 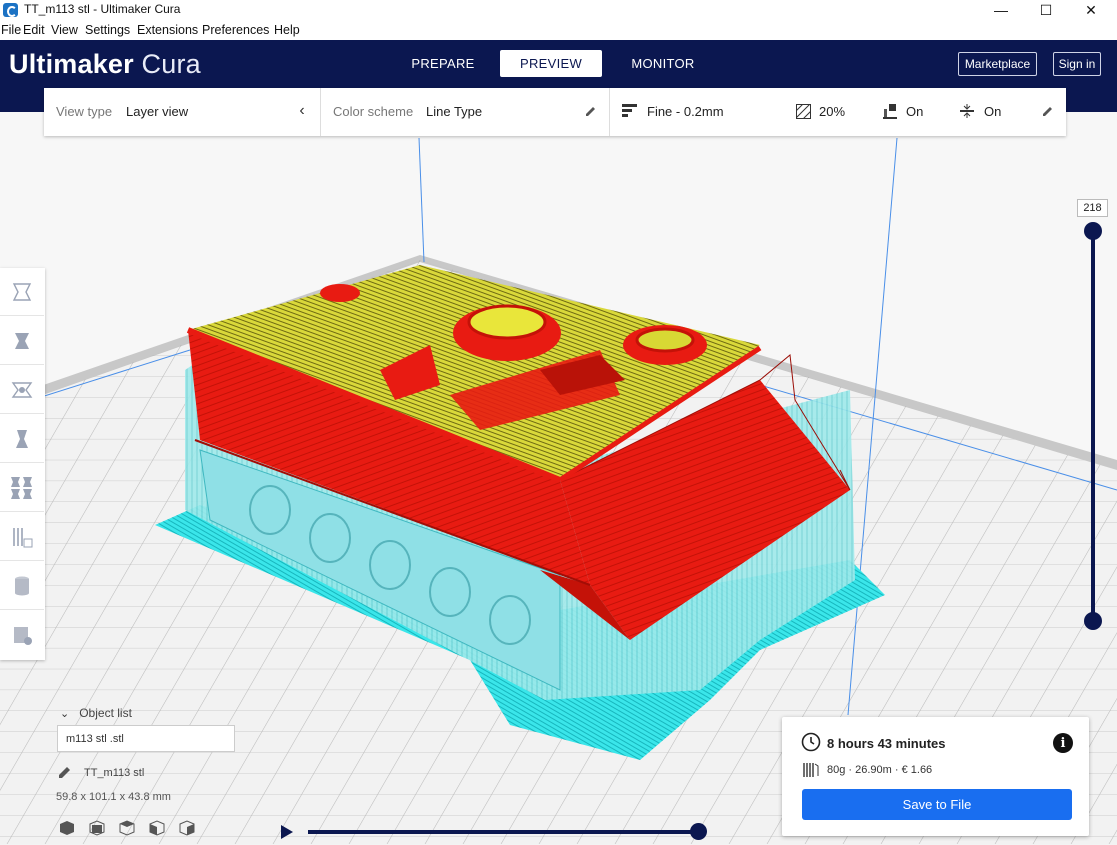 I want to click on move-tool-icon, so click(x=22, y=292).